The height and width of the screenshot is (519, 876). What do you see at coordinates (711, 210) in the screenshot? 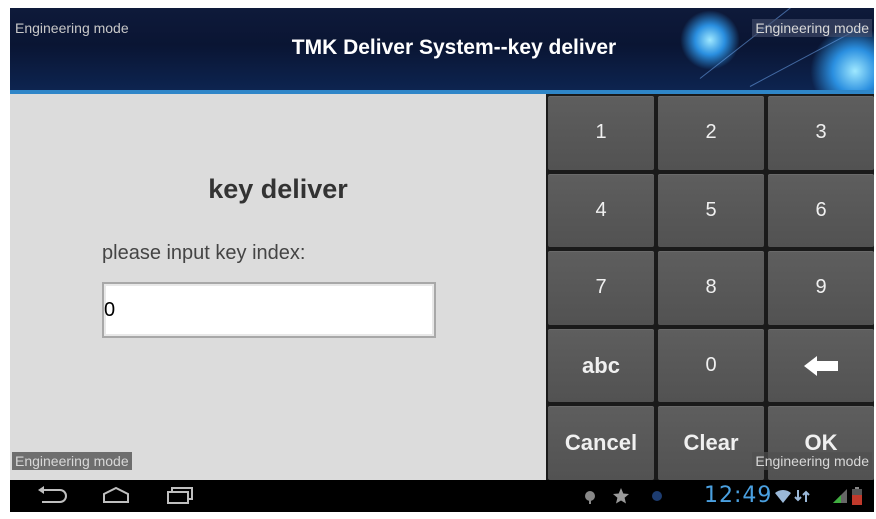
I see `key-5-button: 5` at bounding box center [711, 210].